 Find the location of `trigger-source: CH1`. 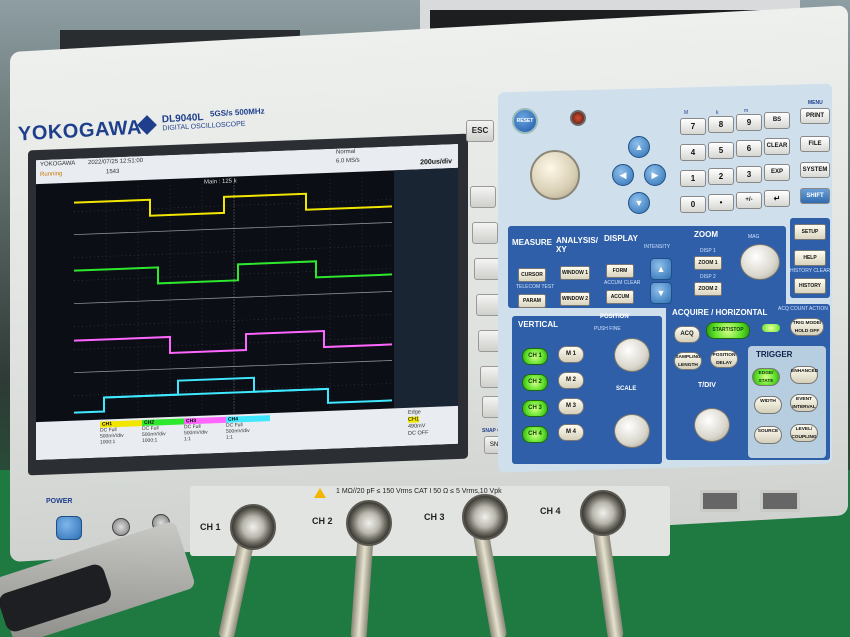

trigger-source: CH1 is located at coordinates (414, 419).